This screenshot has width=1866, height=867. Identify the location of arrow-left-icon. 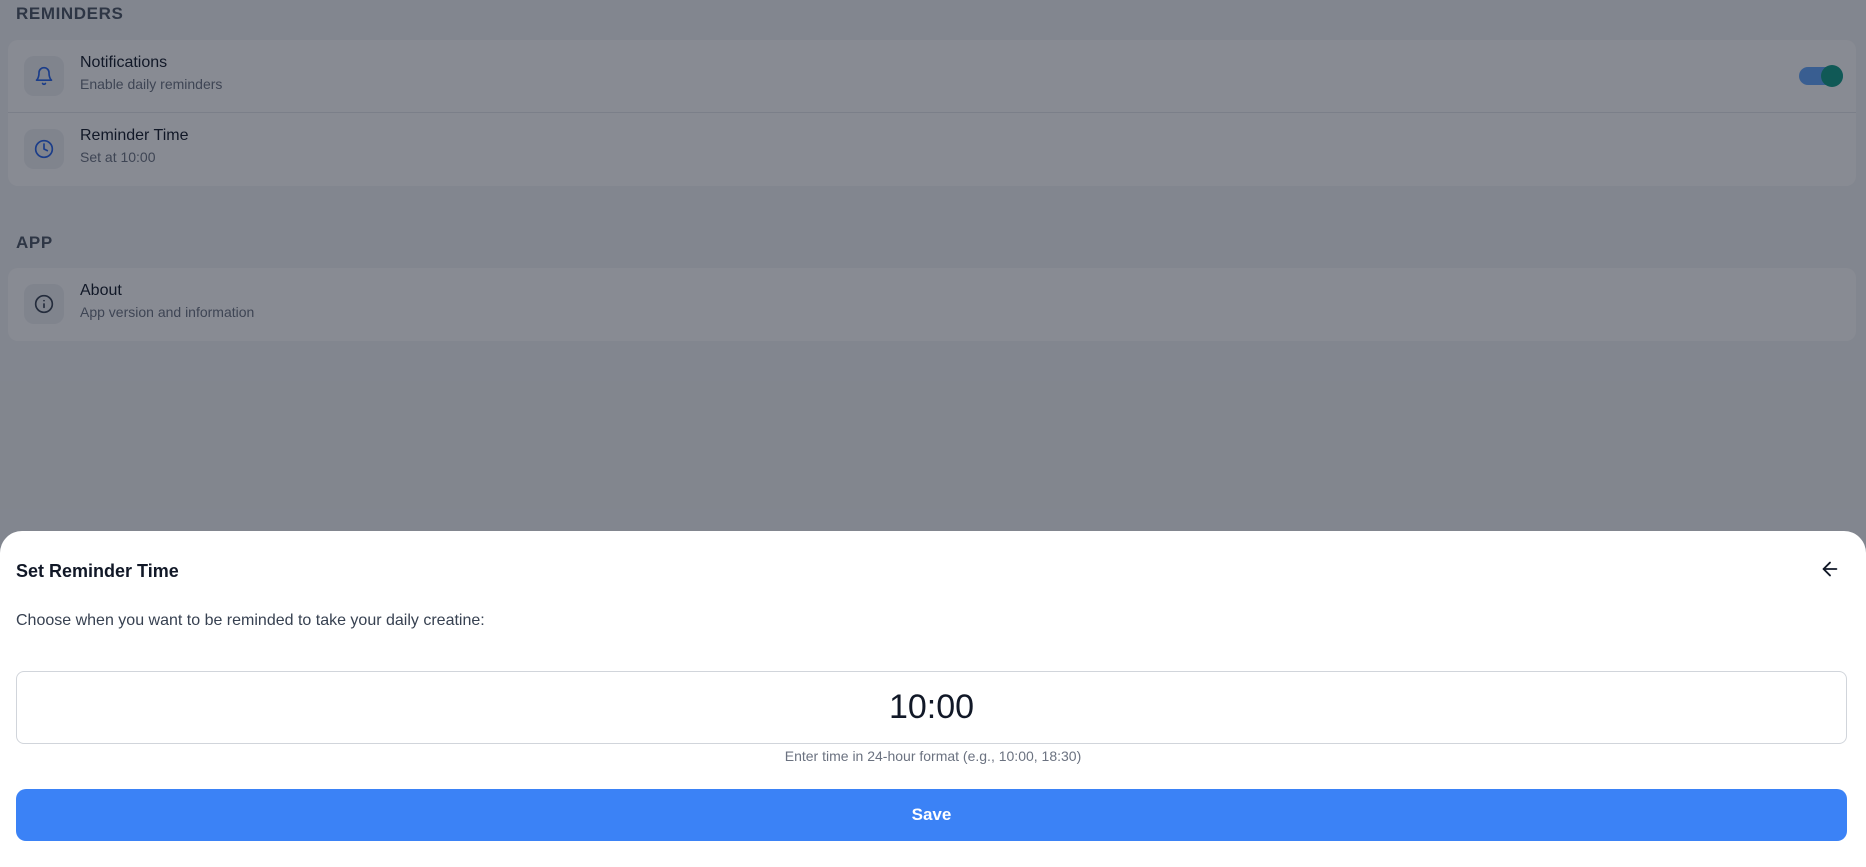
(1830, 571).